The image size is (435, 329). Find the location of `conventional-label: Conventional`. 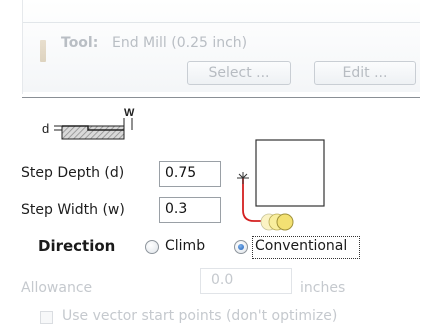

conventional-label: Conventional is located at coordinates (301, 246).